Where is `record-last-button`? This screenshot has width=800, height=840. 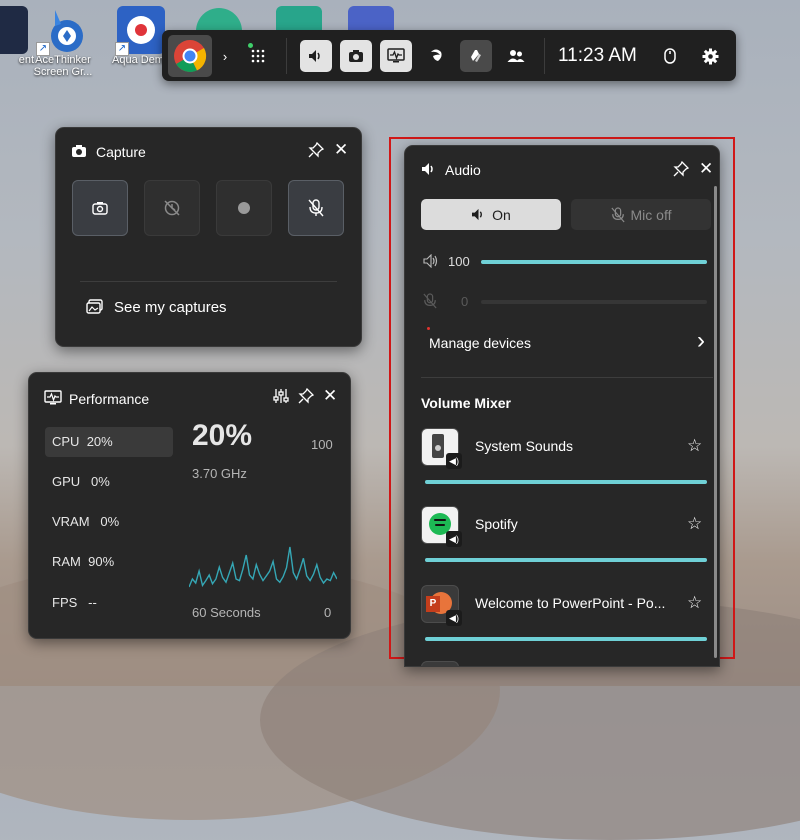
record-last-button is located at coordinates (172, 208).